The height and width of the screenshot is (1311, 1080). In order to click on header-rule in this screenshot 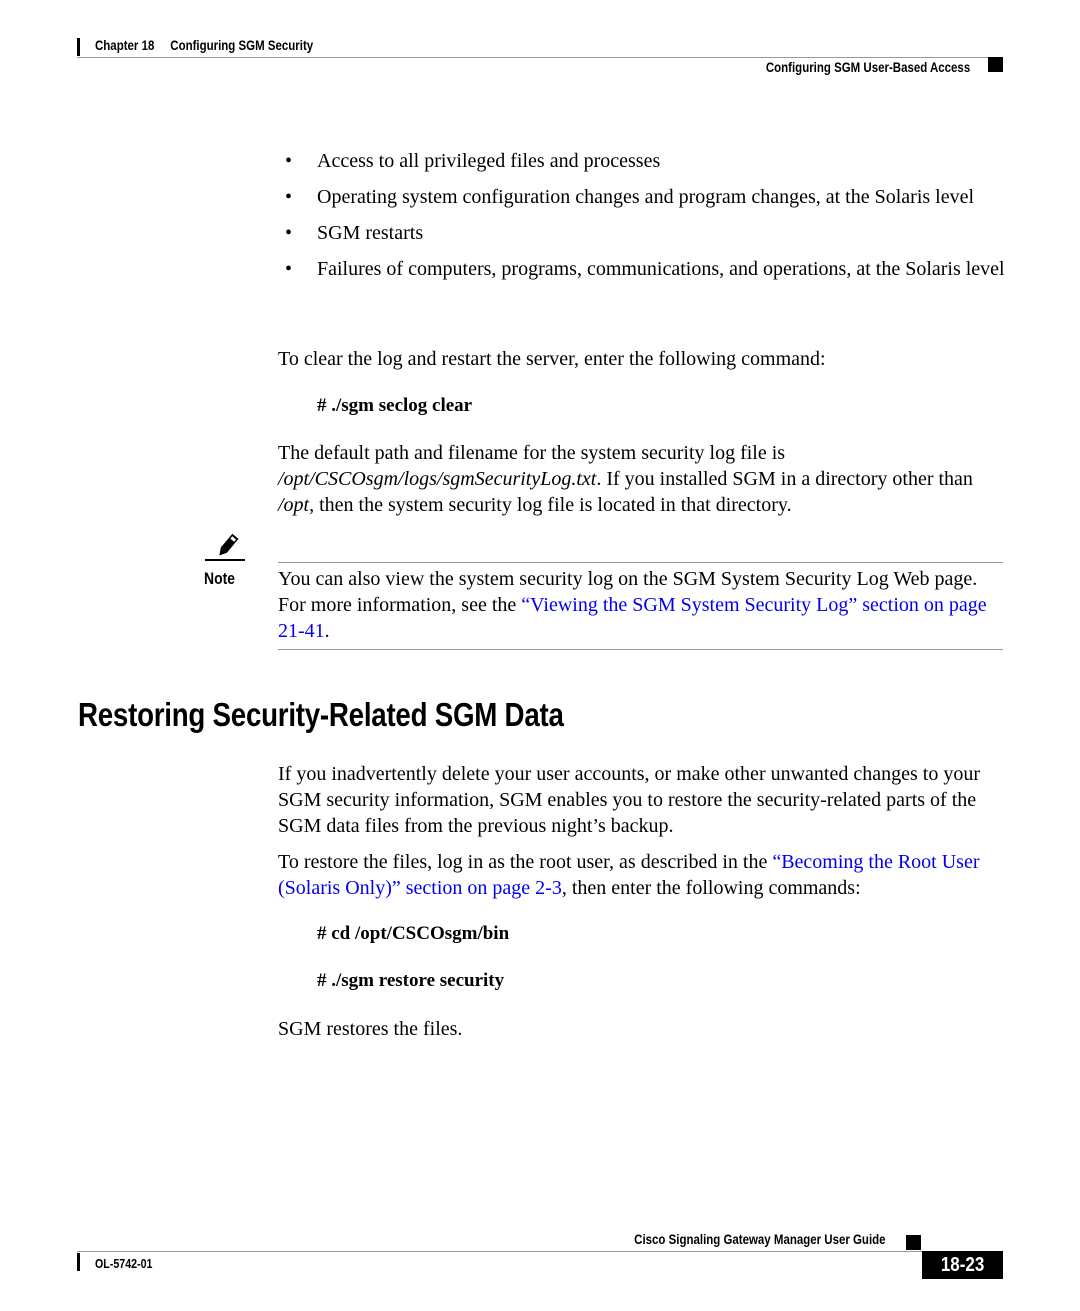, I will do `click(540, 57)`.